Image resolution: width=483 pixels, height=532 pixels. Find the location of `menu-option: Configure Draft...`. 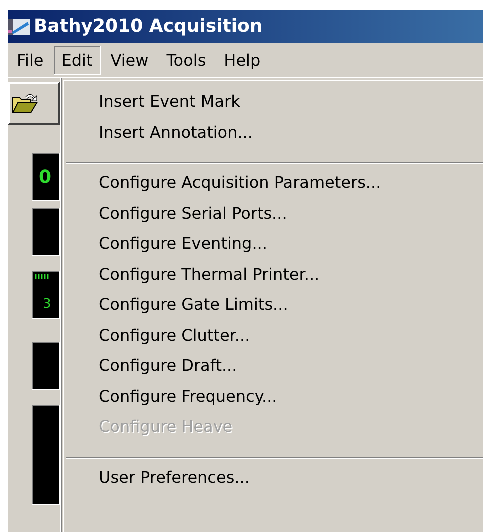

menu-option: Configure Draft... is located at coordinates (273, 366).